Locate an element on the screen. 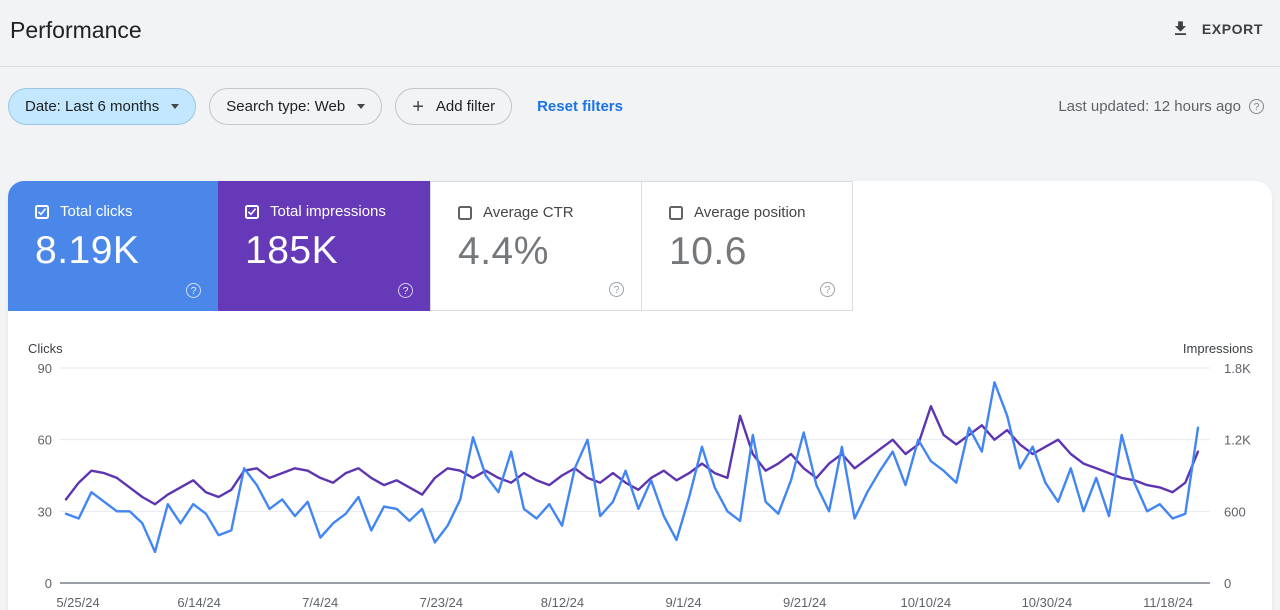  svg-text: 1.8K is located at coordinates (1237, 368).